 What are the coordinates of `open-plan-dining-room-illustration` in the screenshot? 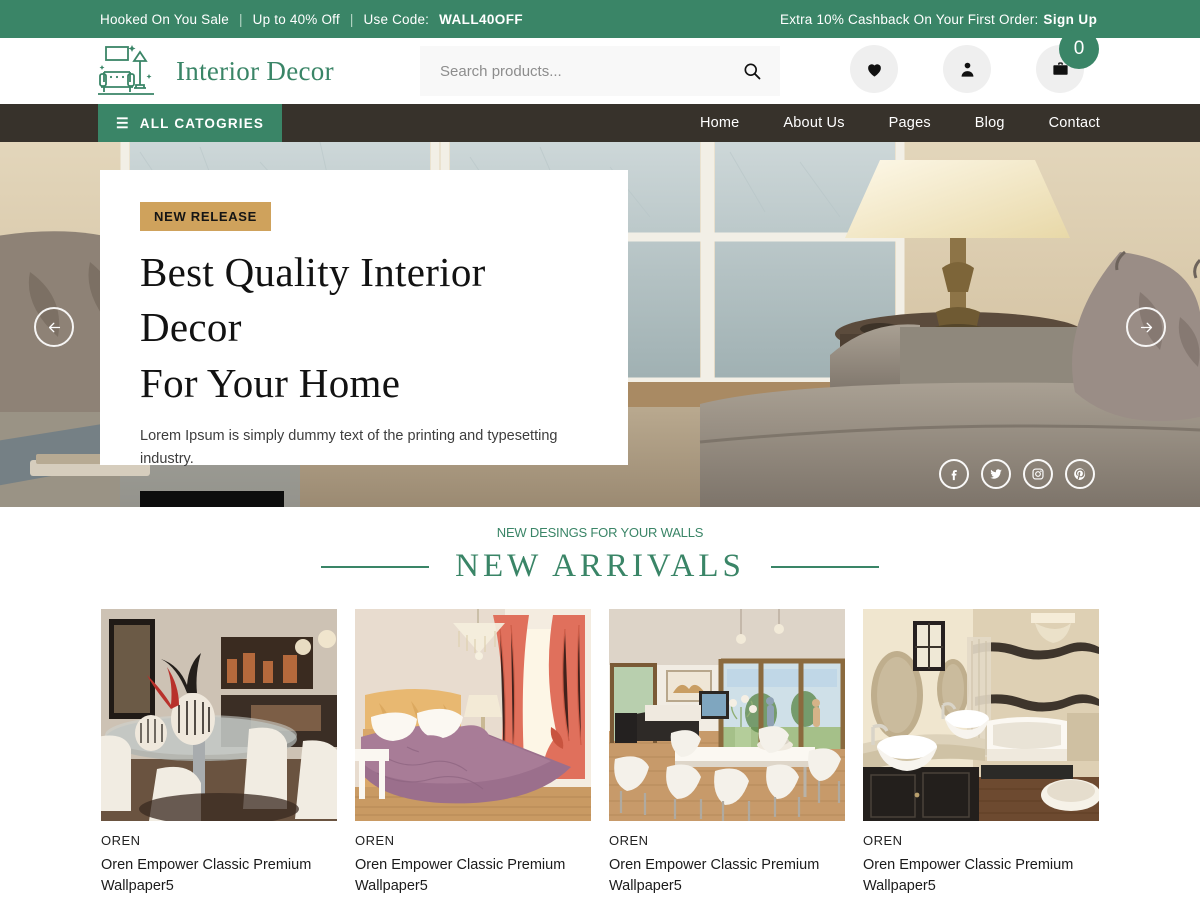 It's located at (727, 715).